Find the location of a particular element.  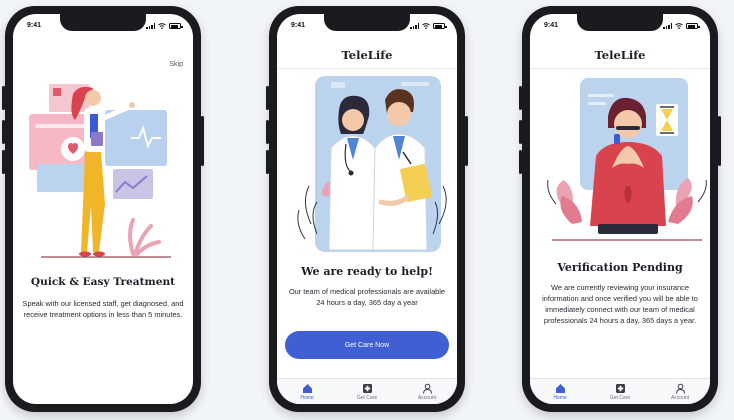

onboarding-heading: Quick & Easy Treatment is located at coordinates (103, 282).